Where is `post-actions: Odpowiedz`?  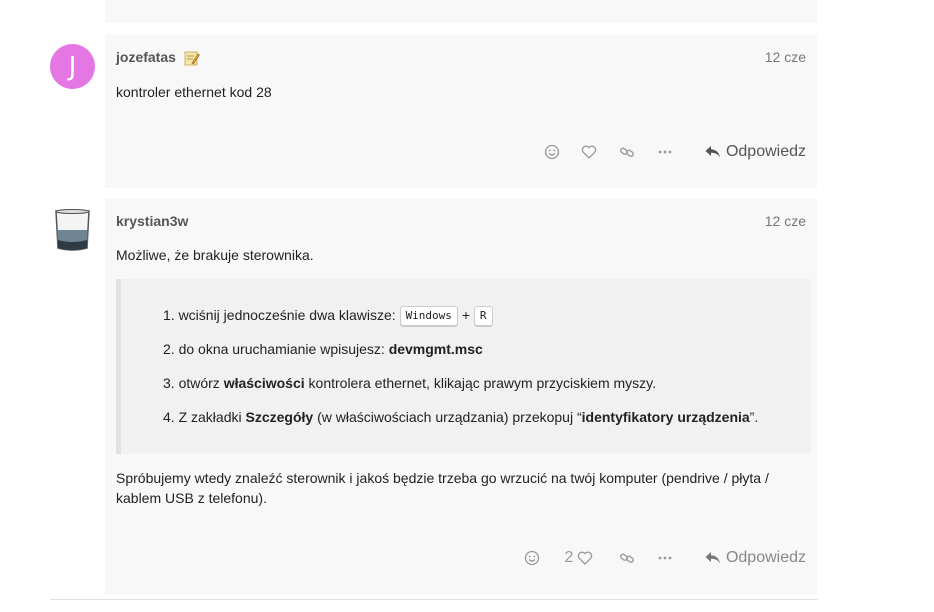
post-actions: Odpowiedz is located at coordinates (670, 152).